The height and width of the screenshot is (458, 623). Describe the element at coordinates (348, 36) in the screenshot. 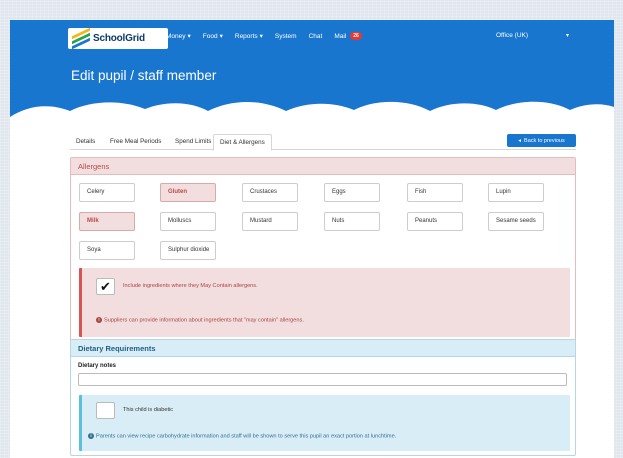

I see `nav-mail: Mail 26` at that location.